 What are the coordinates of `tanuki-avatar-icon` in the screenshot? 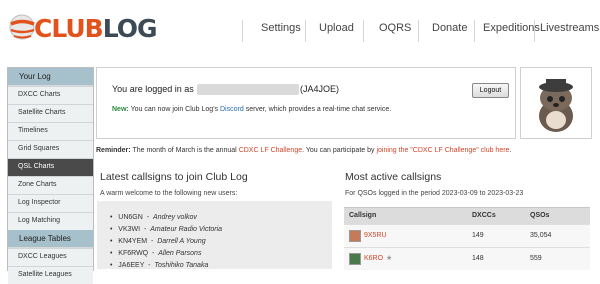 It's located at (556, 105).